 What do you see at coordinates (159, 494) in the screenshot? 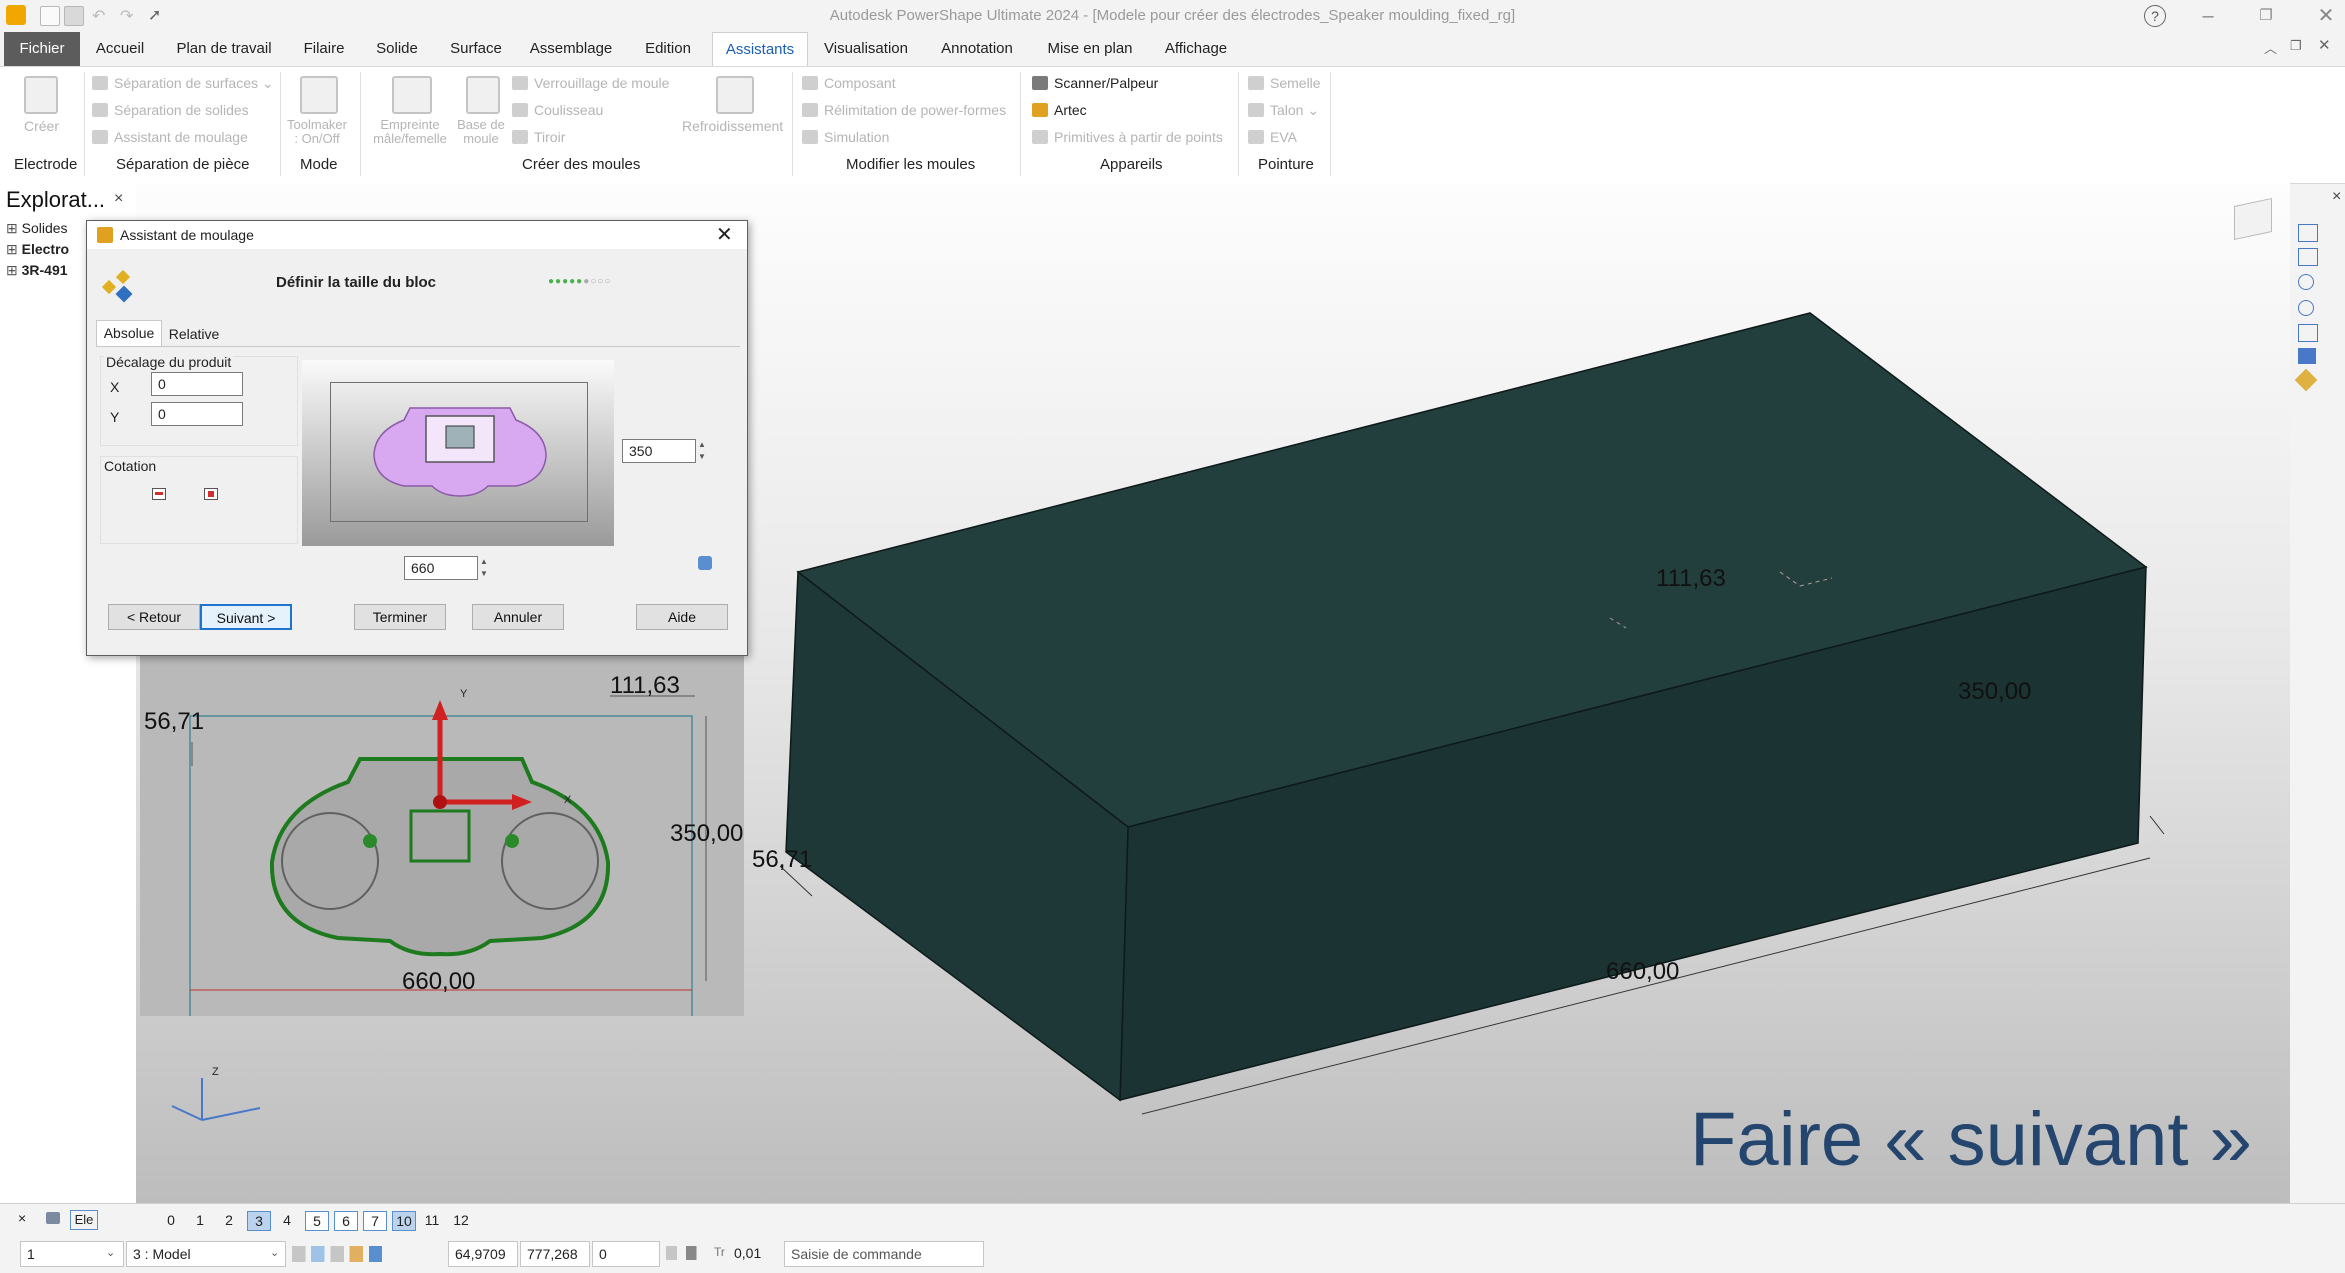
I see `cotation-edge-icon` at bounding box center [159, 494].